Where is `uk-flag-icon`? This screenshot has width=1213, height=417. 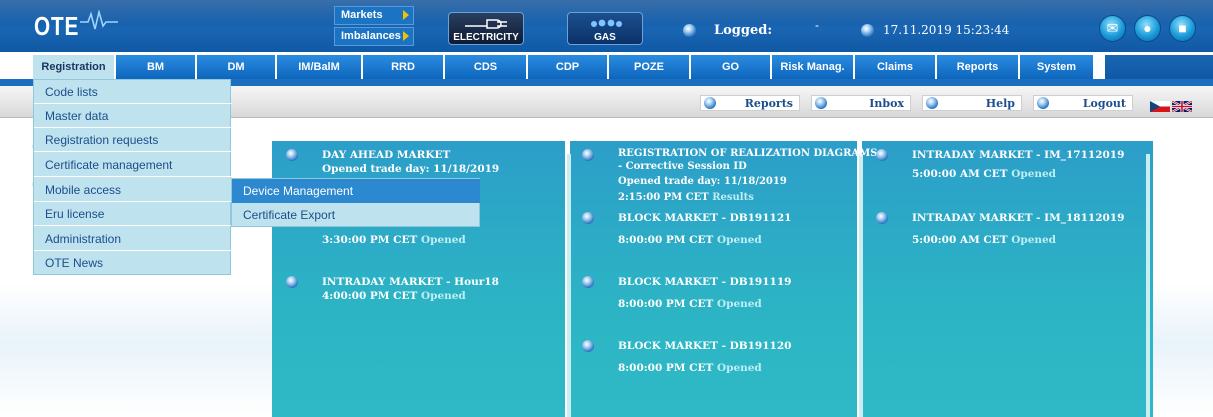 uk-flag-icon is located at coordinates (1181, 106).